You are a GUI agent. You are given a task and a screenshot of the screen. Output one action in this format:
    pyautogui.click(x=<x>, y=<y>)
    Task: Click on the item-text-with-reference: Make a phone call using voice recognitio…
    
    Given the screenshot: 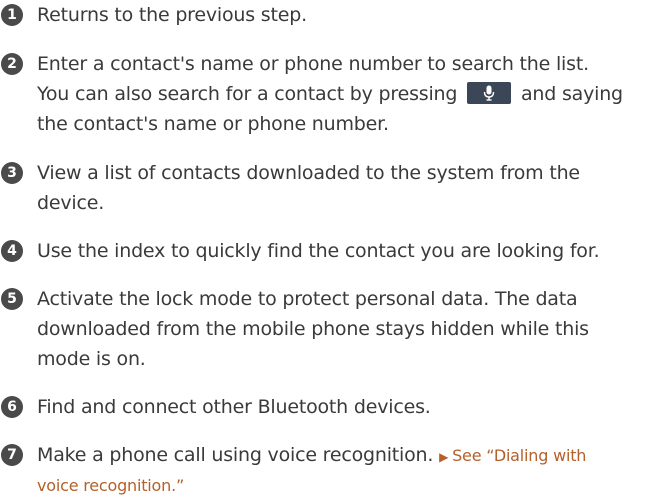 What is the action you would take?
    pyautogui.click(x=311, y=455)
    